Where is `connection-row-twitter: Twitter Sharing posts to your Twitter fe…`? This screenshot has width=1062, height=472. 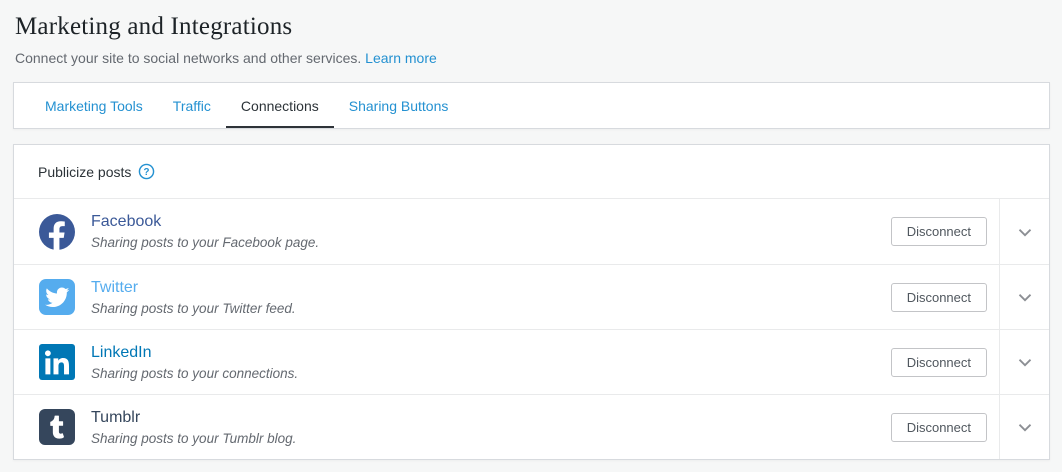 connection-row-twitter: Twitter Sharing posts to your Twitter fe… is located at coordinates (531, 296).